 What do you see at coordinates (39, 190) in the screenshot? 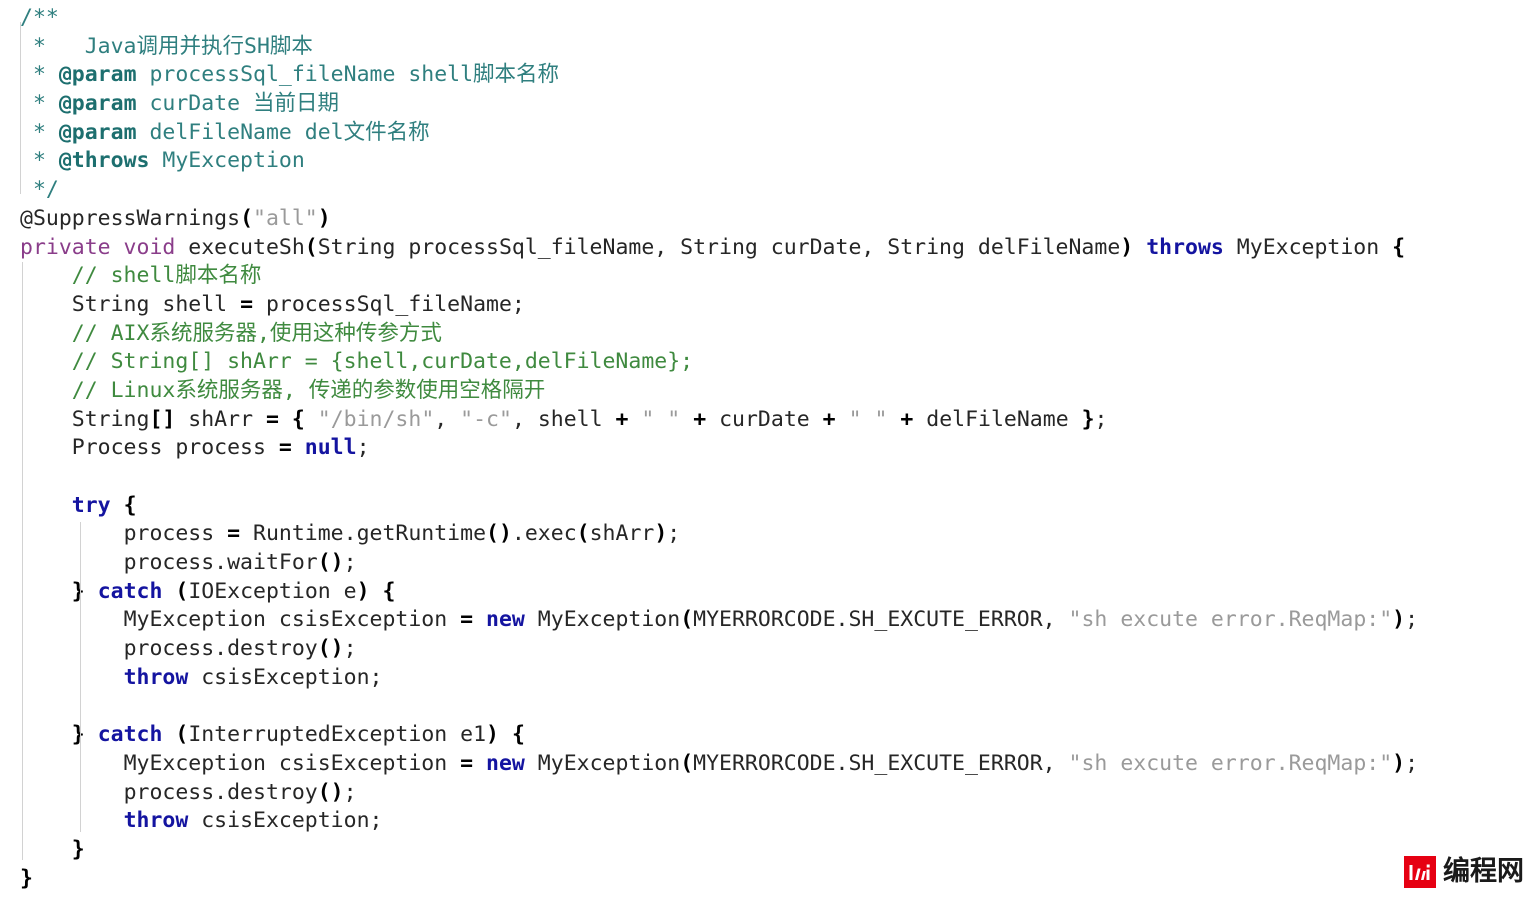
I see `code-token: */` at bounding box center [39, 190].